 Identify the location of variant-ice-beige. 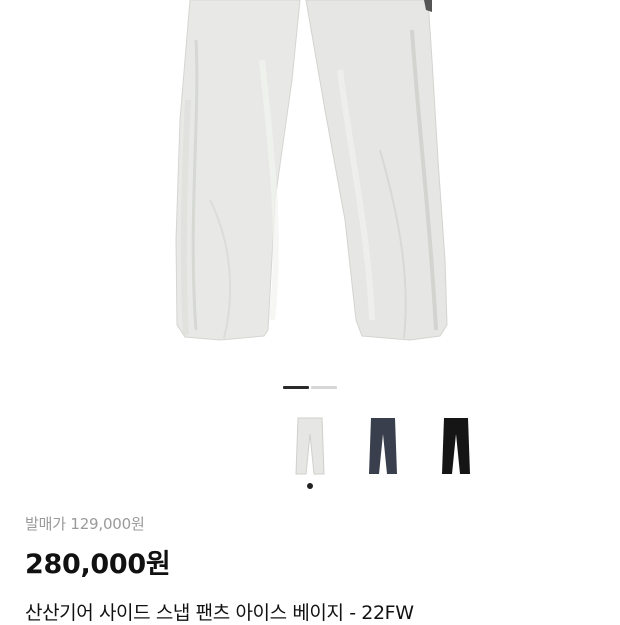
(310, 446).